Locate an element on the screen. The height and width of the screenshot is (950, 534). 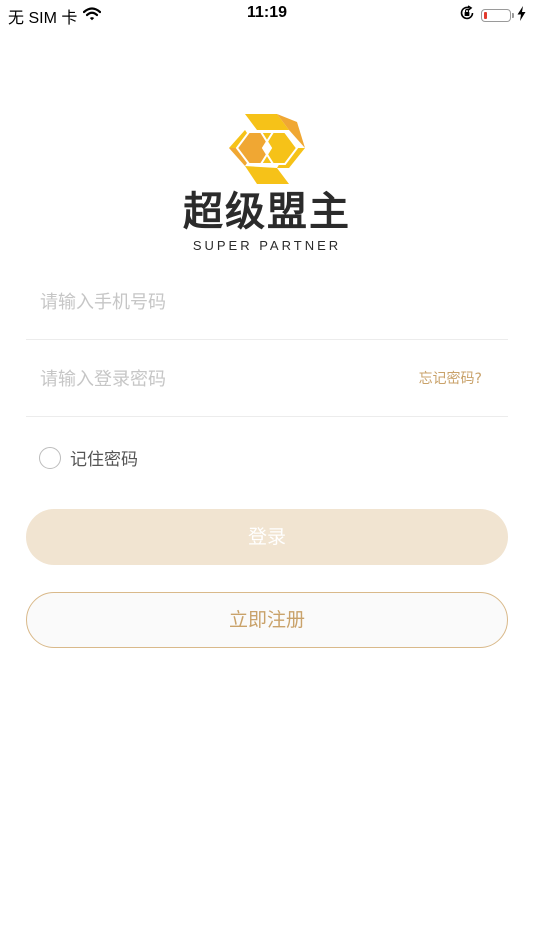
status-right is located at coordinates (492, 15).